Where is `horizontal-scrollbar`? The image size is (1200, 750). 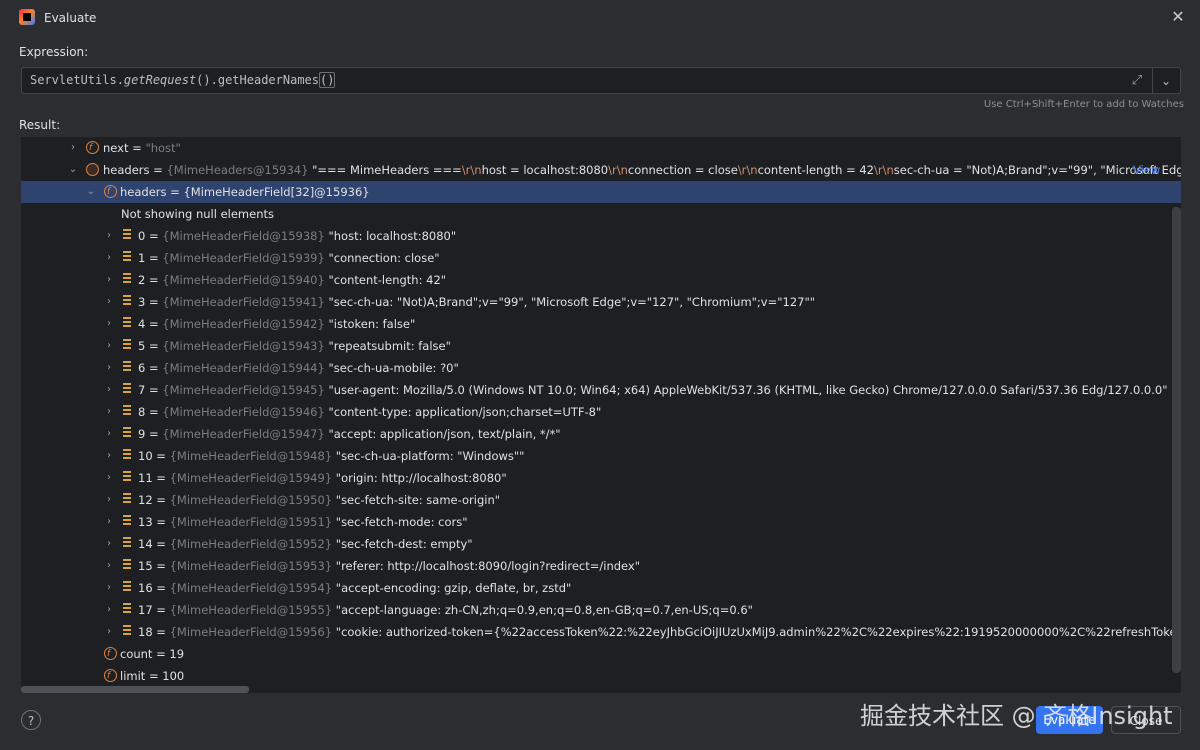 horizontal-scrollbar is located at coordinates (135, 689).